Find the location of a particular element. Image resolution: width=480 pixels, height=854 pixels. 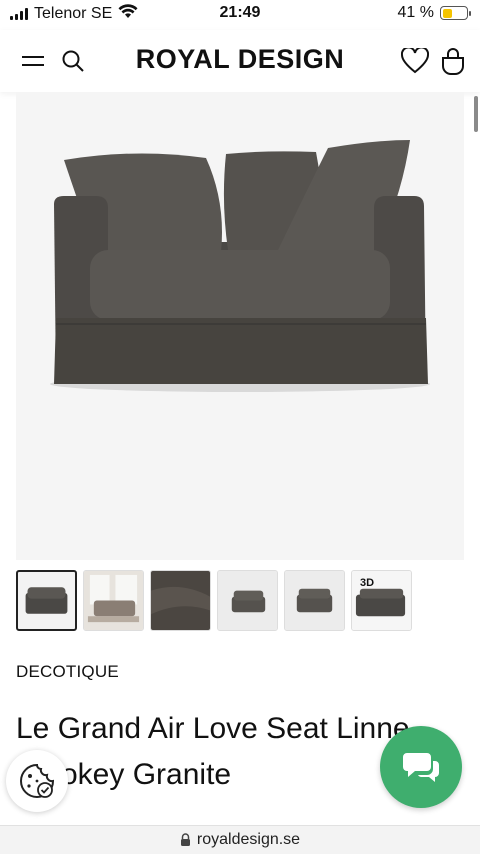

page-scrollbar is located at coordinates (476, 114).